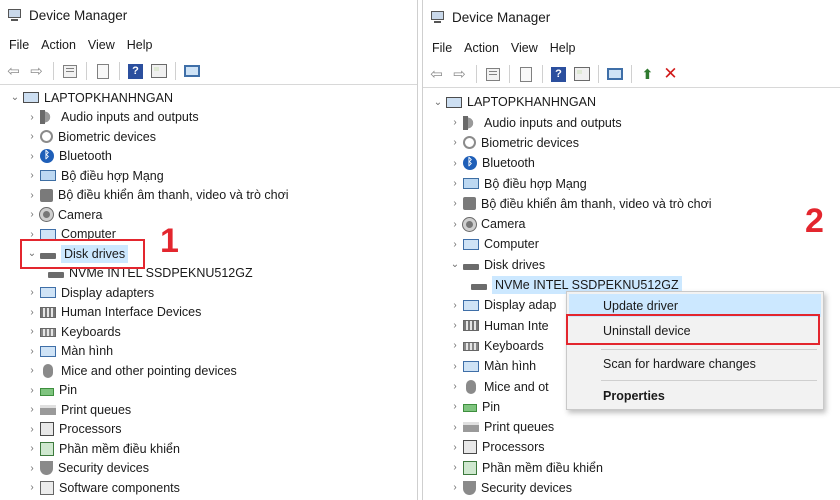  Describe the element at coordinates (208, 332) in the screenshot. I see `category-keyboards: › Keyboards` at that location.